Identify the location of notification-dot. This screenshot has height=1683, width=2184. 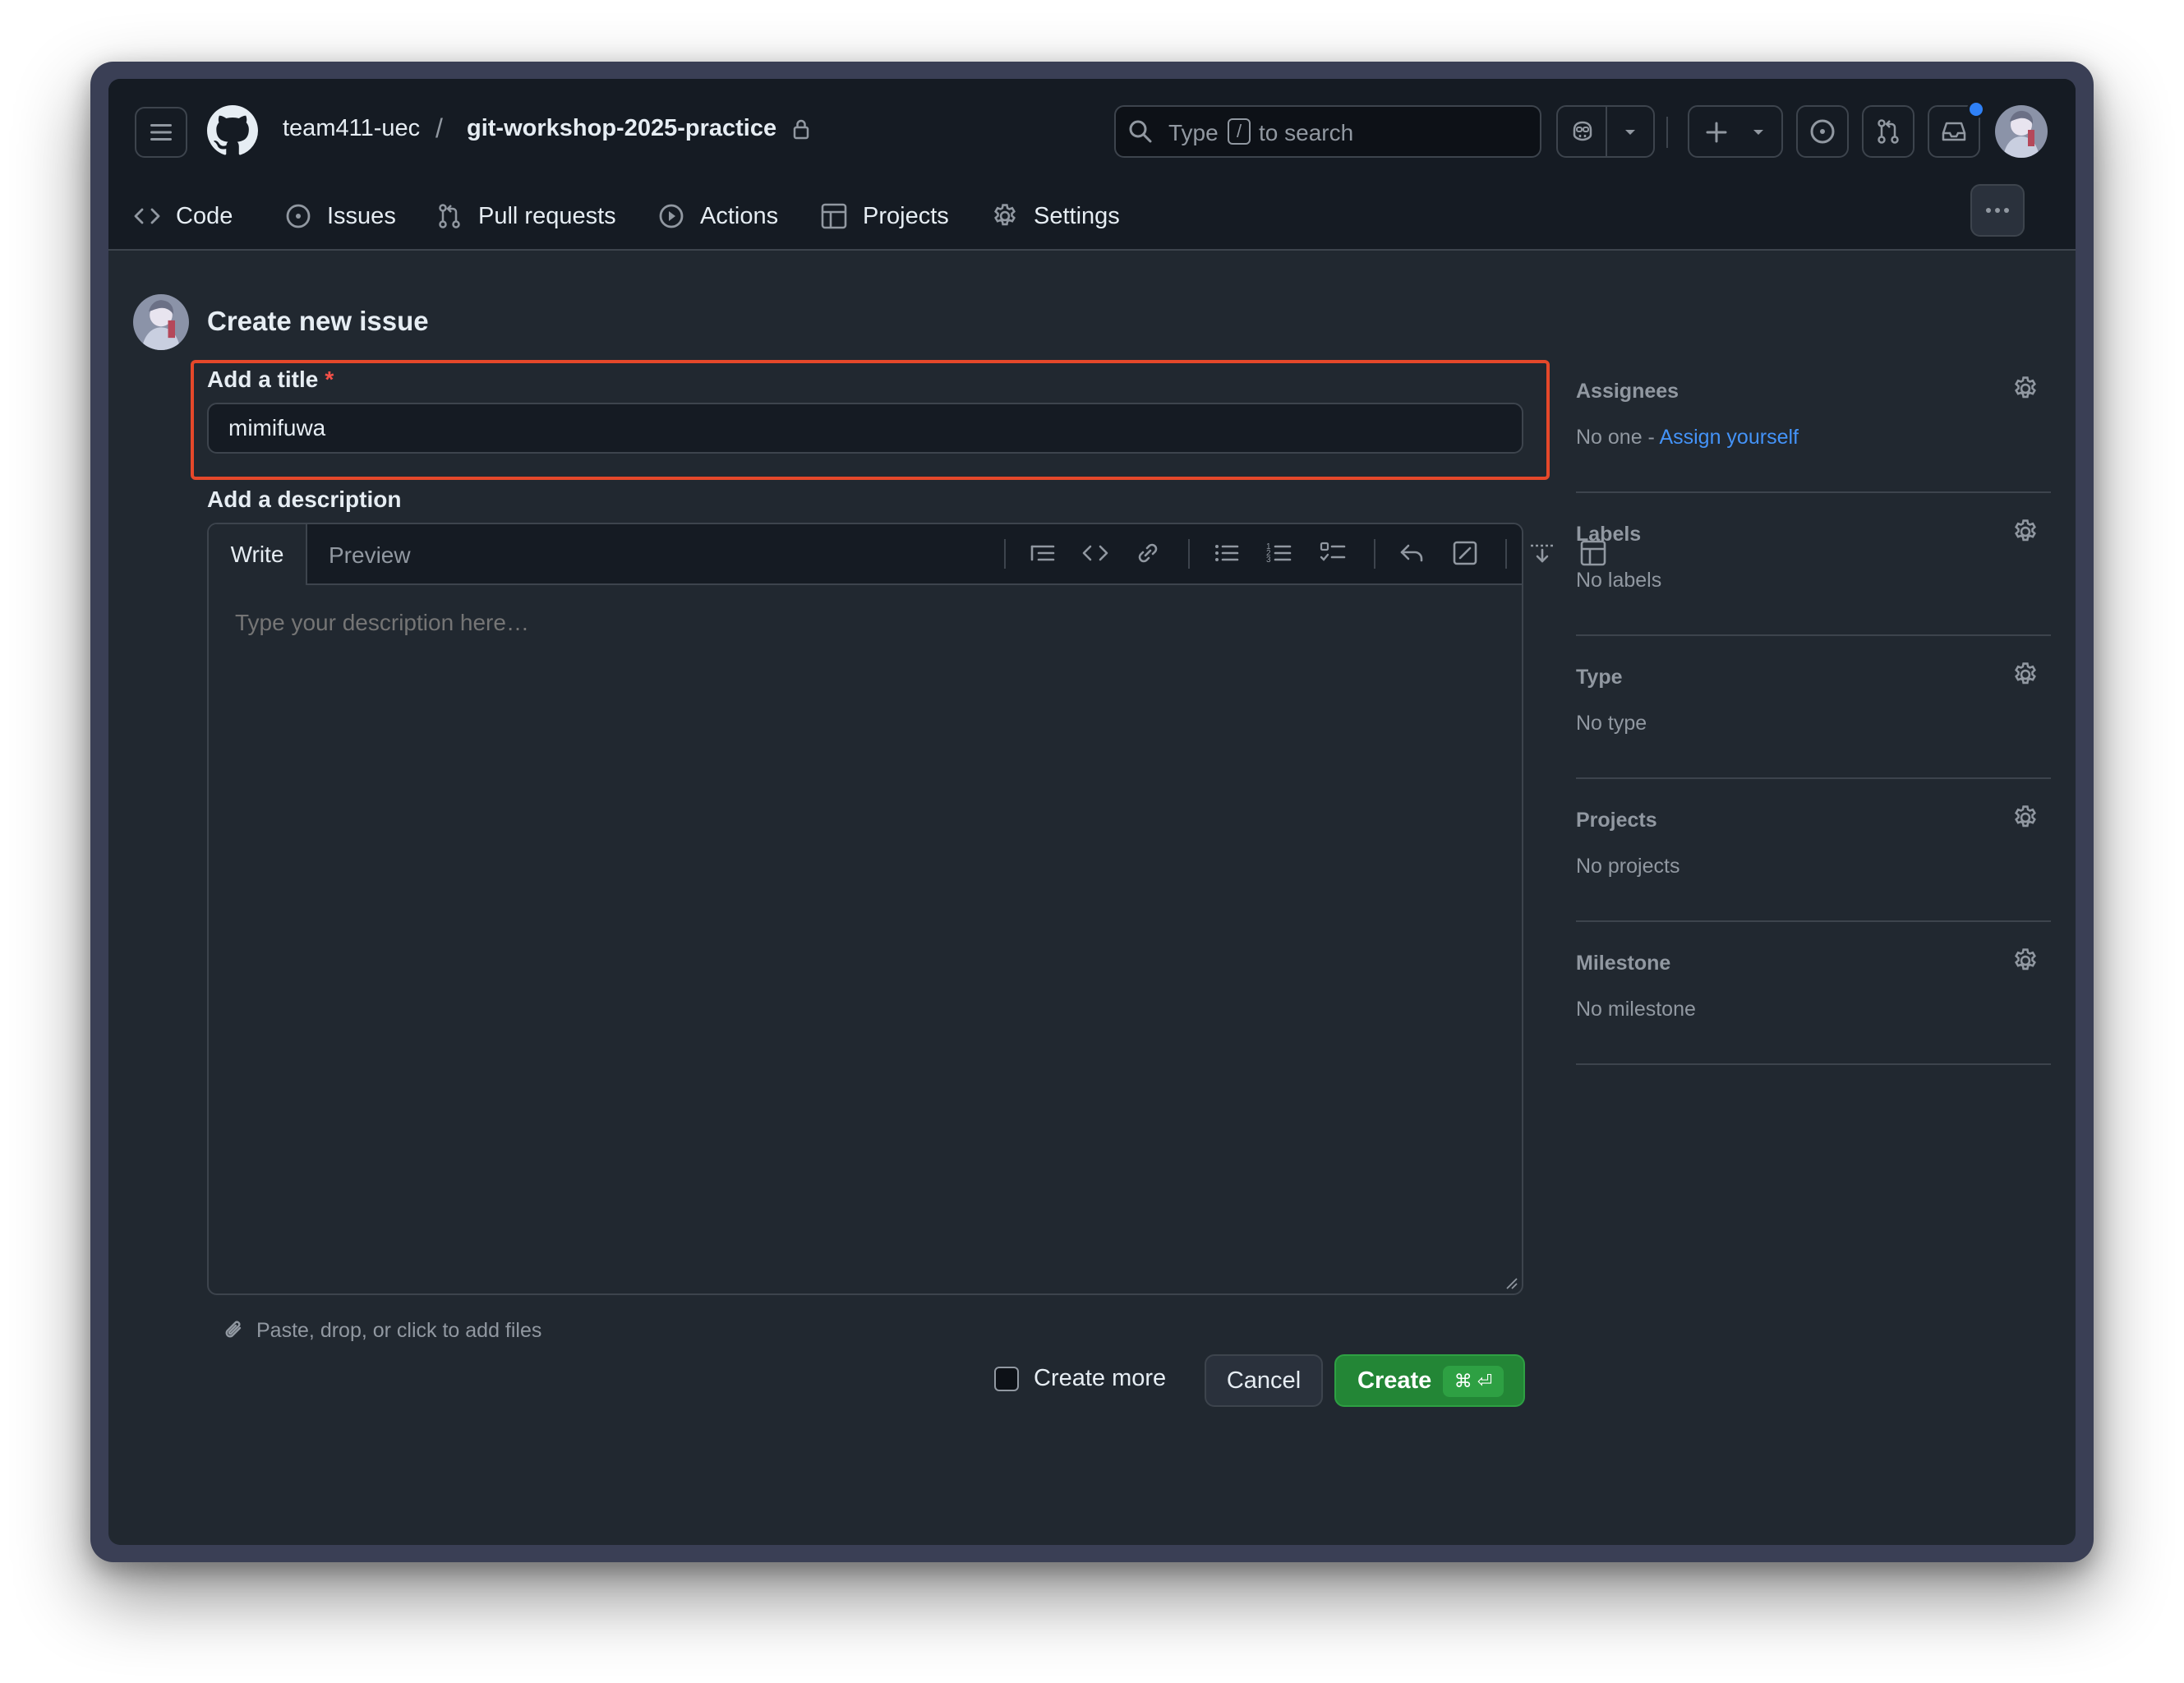
(1976, 109).